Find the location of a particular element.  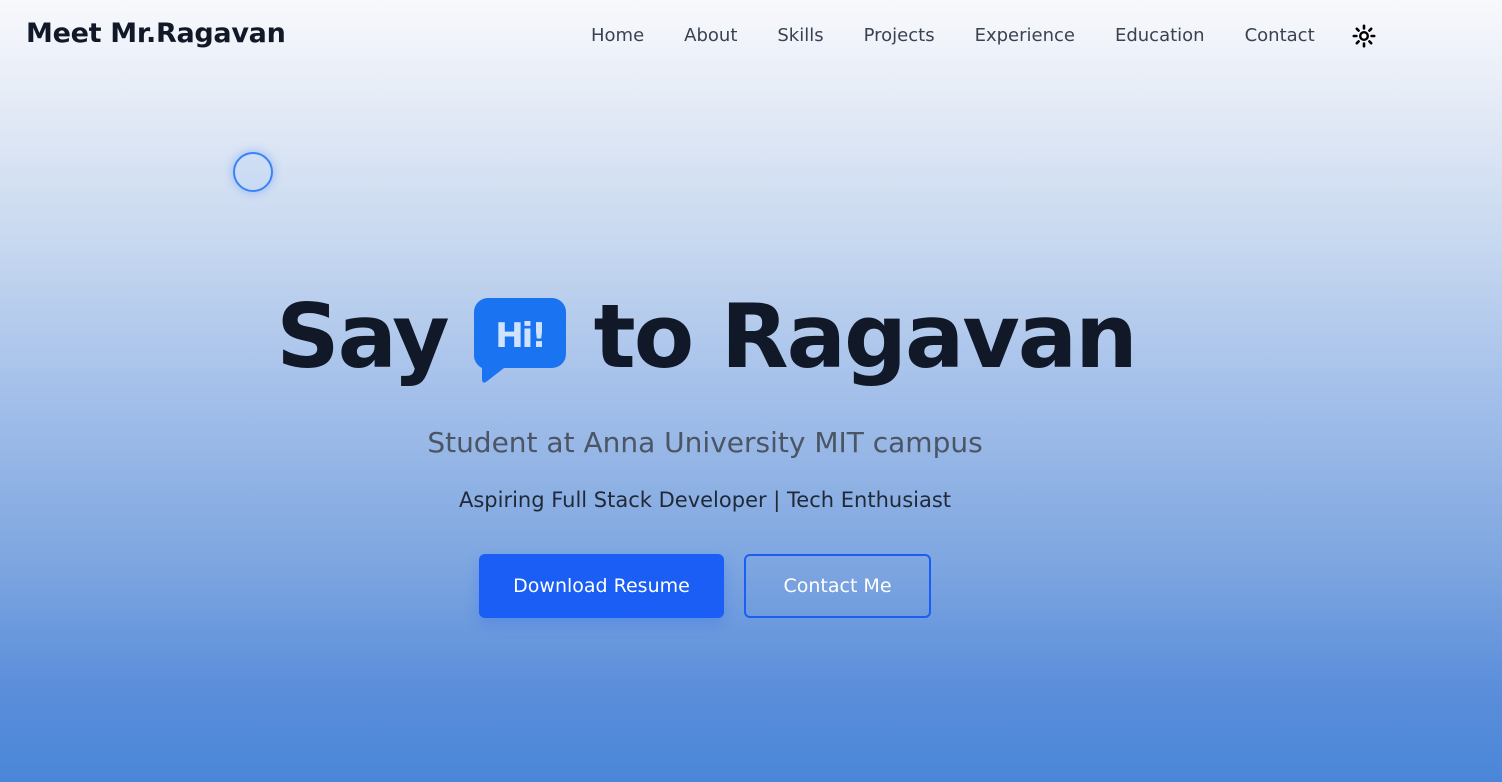

nav-link-projects: Projects is located at coordinates (899, 36).